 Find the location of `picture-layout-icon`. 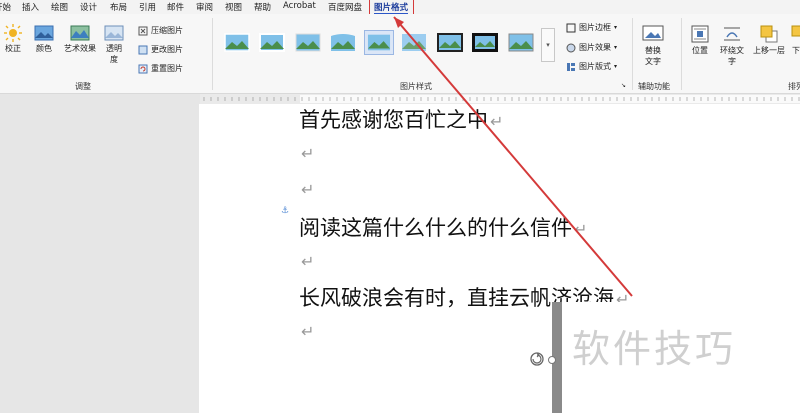

picture-layout-icon is located at coordinates (571, 66).